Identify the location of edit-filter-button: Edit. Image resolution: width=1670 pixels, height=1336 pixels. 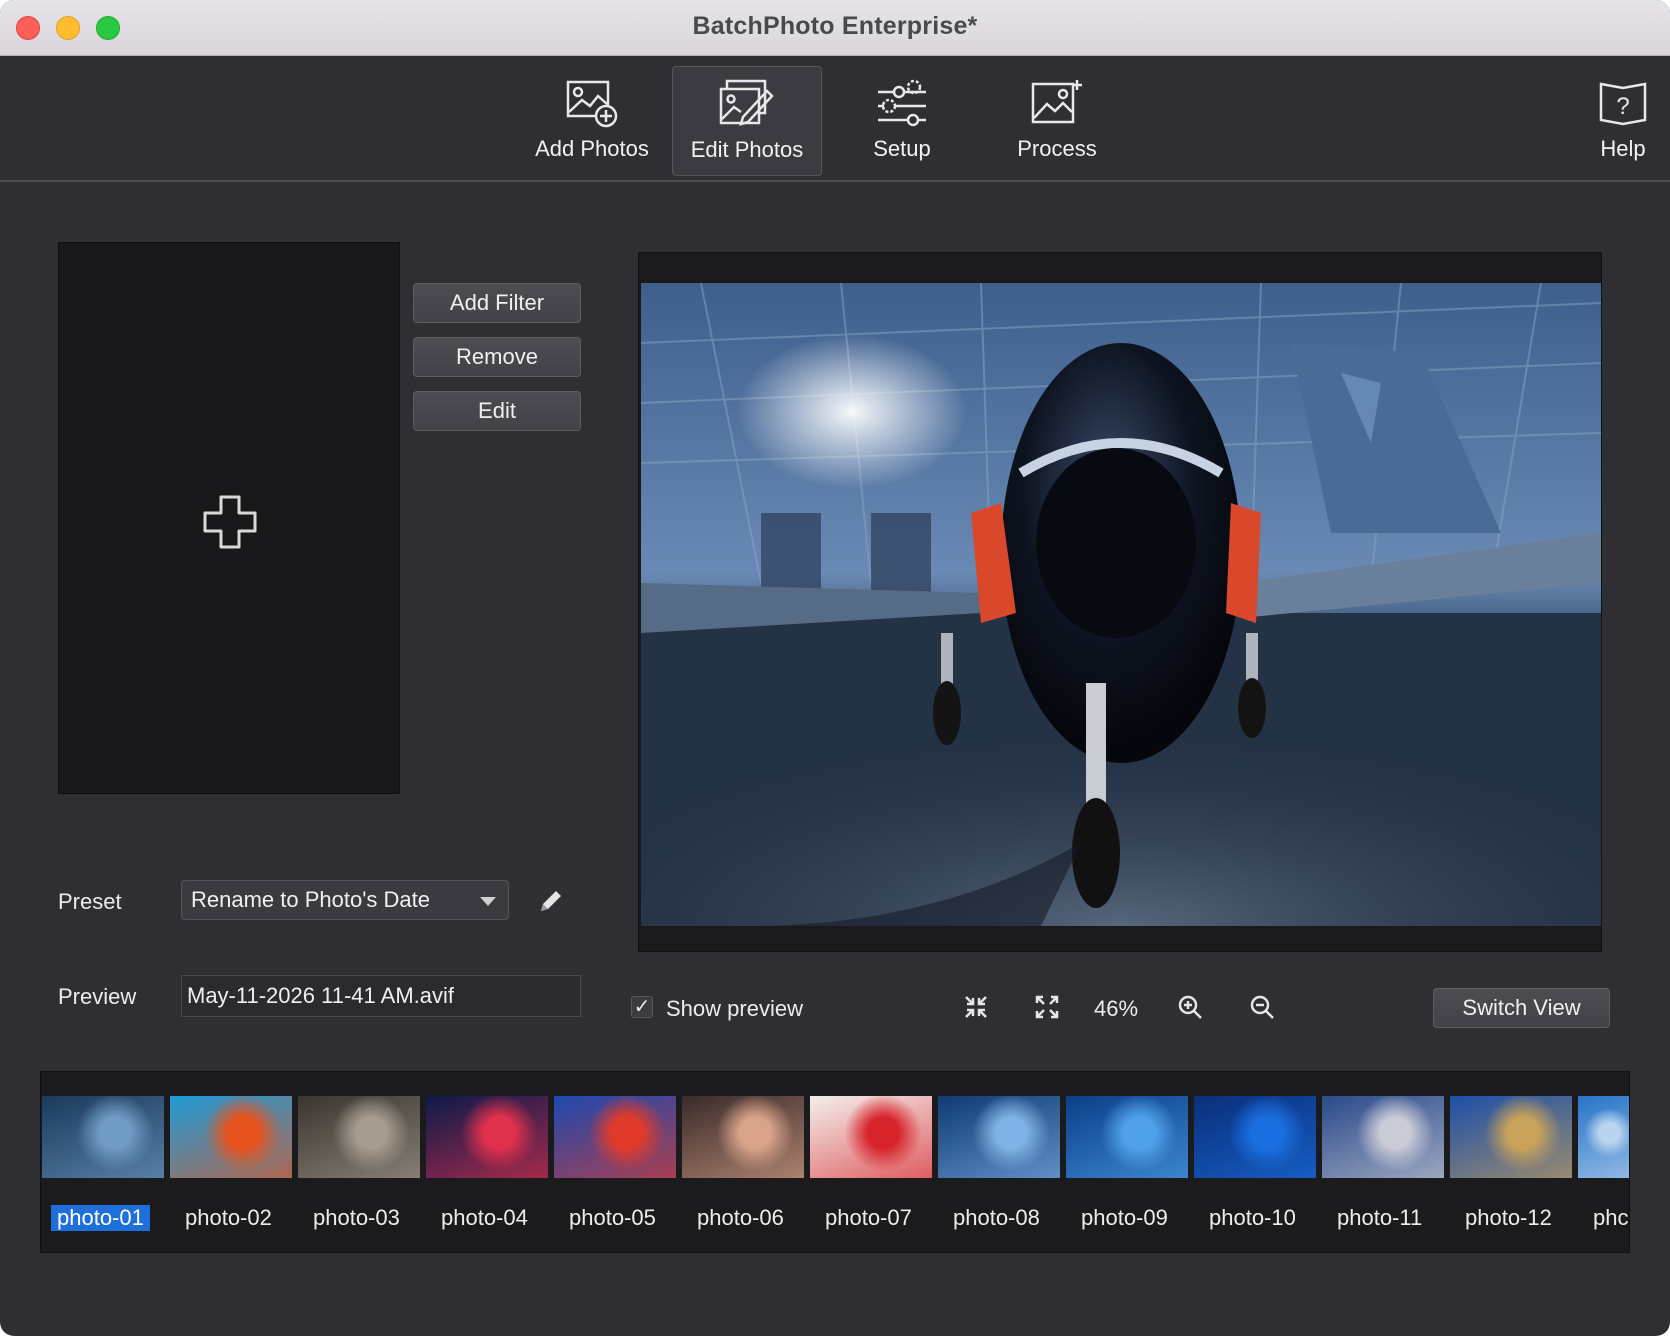
(497, 411).